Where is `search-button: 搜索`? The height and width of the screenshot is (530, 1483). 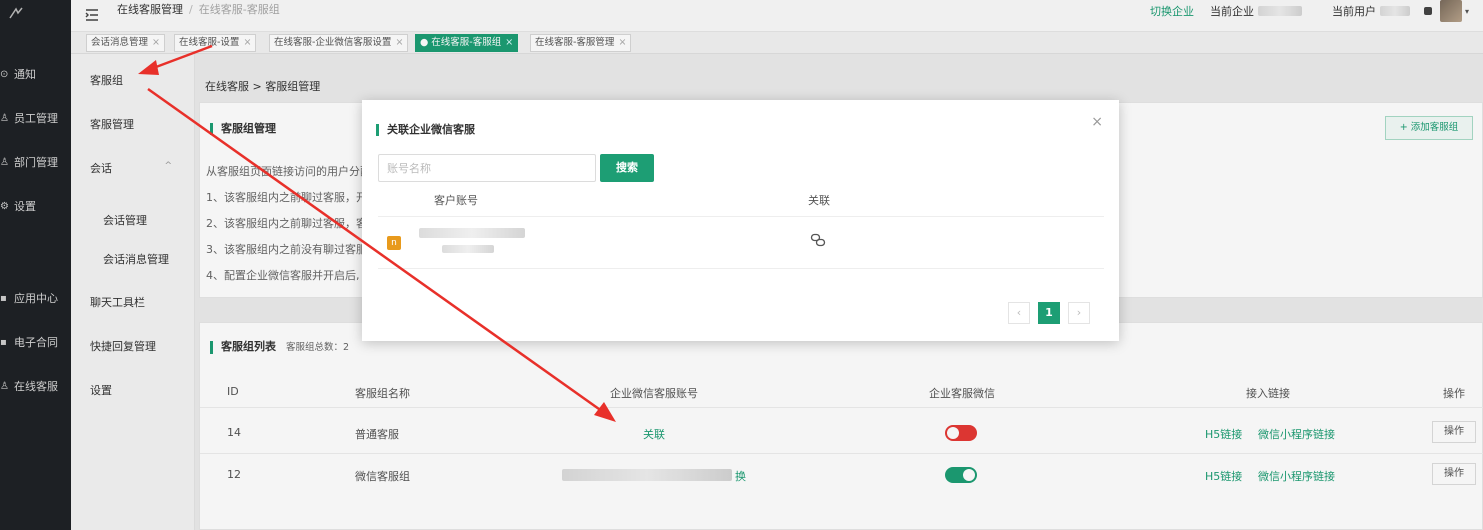
search-button: 搜索 is located at coordinates (627, 168).